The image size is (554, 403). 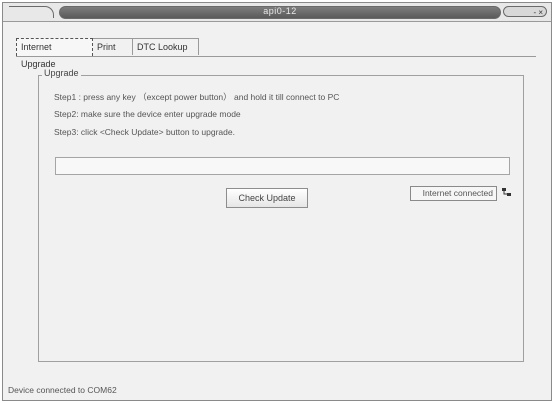 I want to click on network-icon, so click(x=506, y=192).